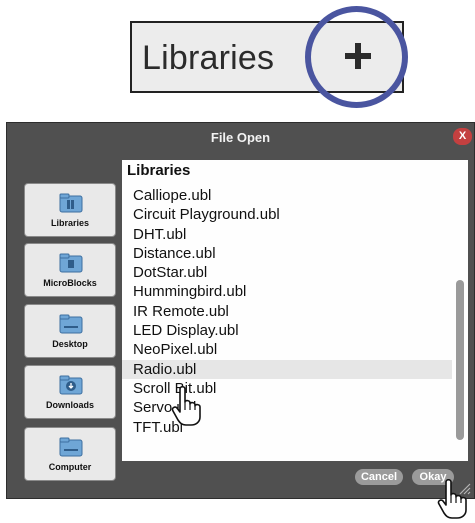 The height and width of the screenshot is (523, 475). I want to click on cancel-button: Cancel, so click(379, 477).